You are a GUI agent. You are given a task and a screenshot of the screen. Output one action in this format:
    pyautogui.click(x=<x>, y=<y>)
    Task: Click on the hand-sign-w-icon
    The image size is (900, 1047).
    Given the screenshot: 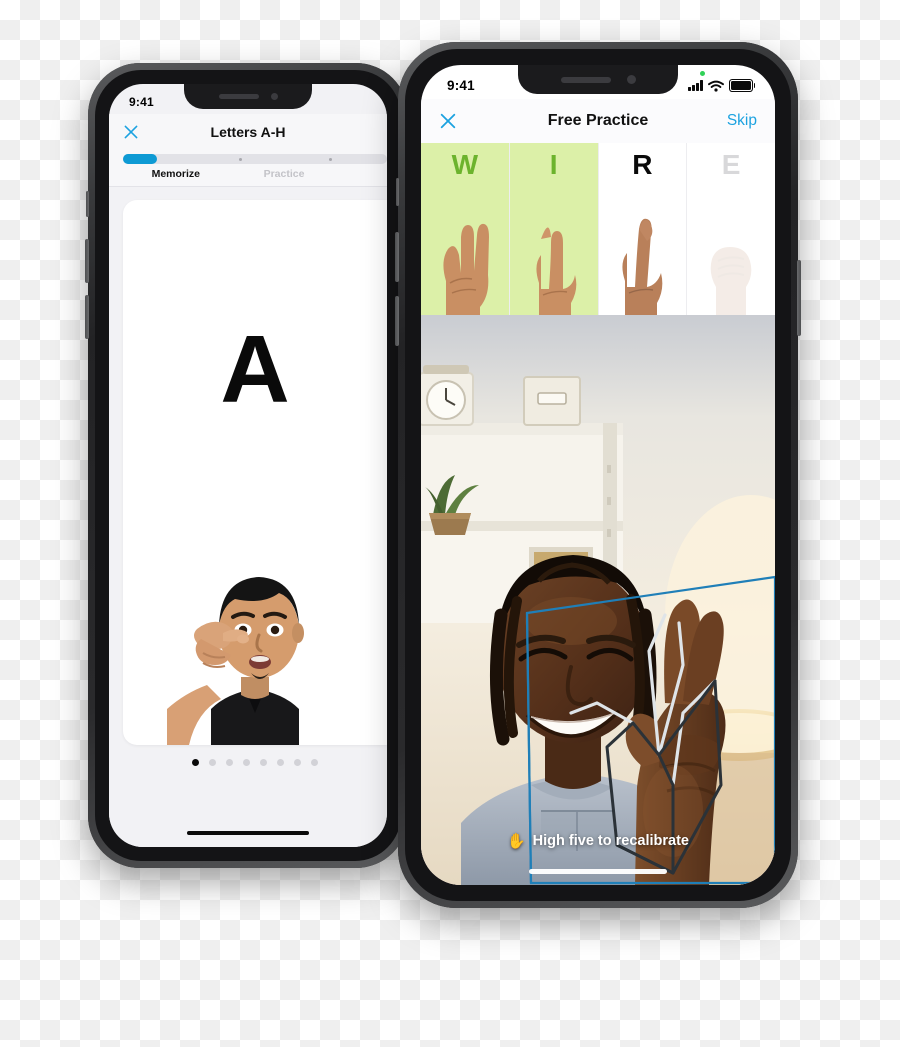 What is the action you would take?
    pyautogui.click(x=466, y=269)
    